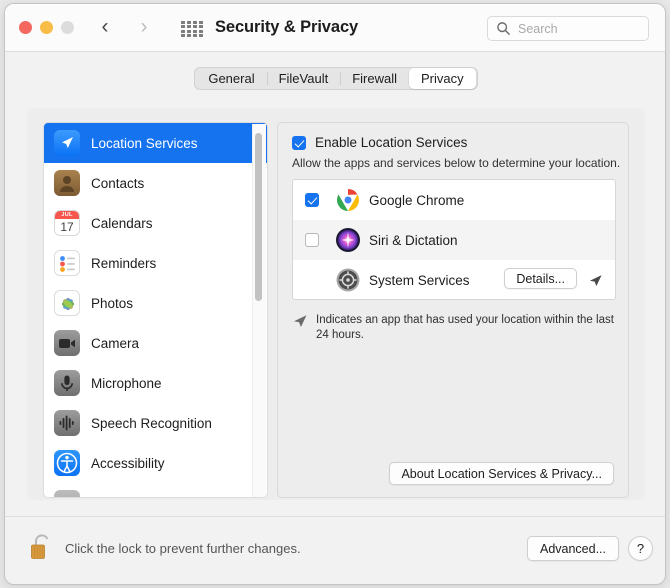  Describe the element at coordinates (348, 200) in the screenshot. I see `google-chrome-icon` at that location.